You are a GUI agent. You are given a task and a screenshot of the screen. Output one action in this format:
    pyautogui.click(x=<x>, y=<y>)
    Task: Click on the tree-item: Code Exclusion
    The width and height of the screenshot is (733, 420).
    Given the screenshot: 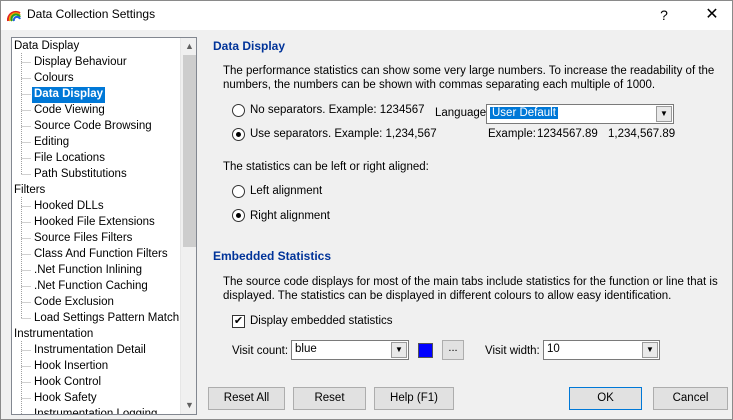 What is the action you would take?
    pyautogui.click(x=74, y=303)
    